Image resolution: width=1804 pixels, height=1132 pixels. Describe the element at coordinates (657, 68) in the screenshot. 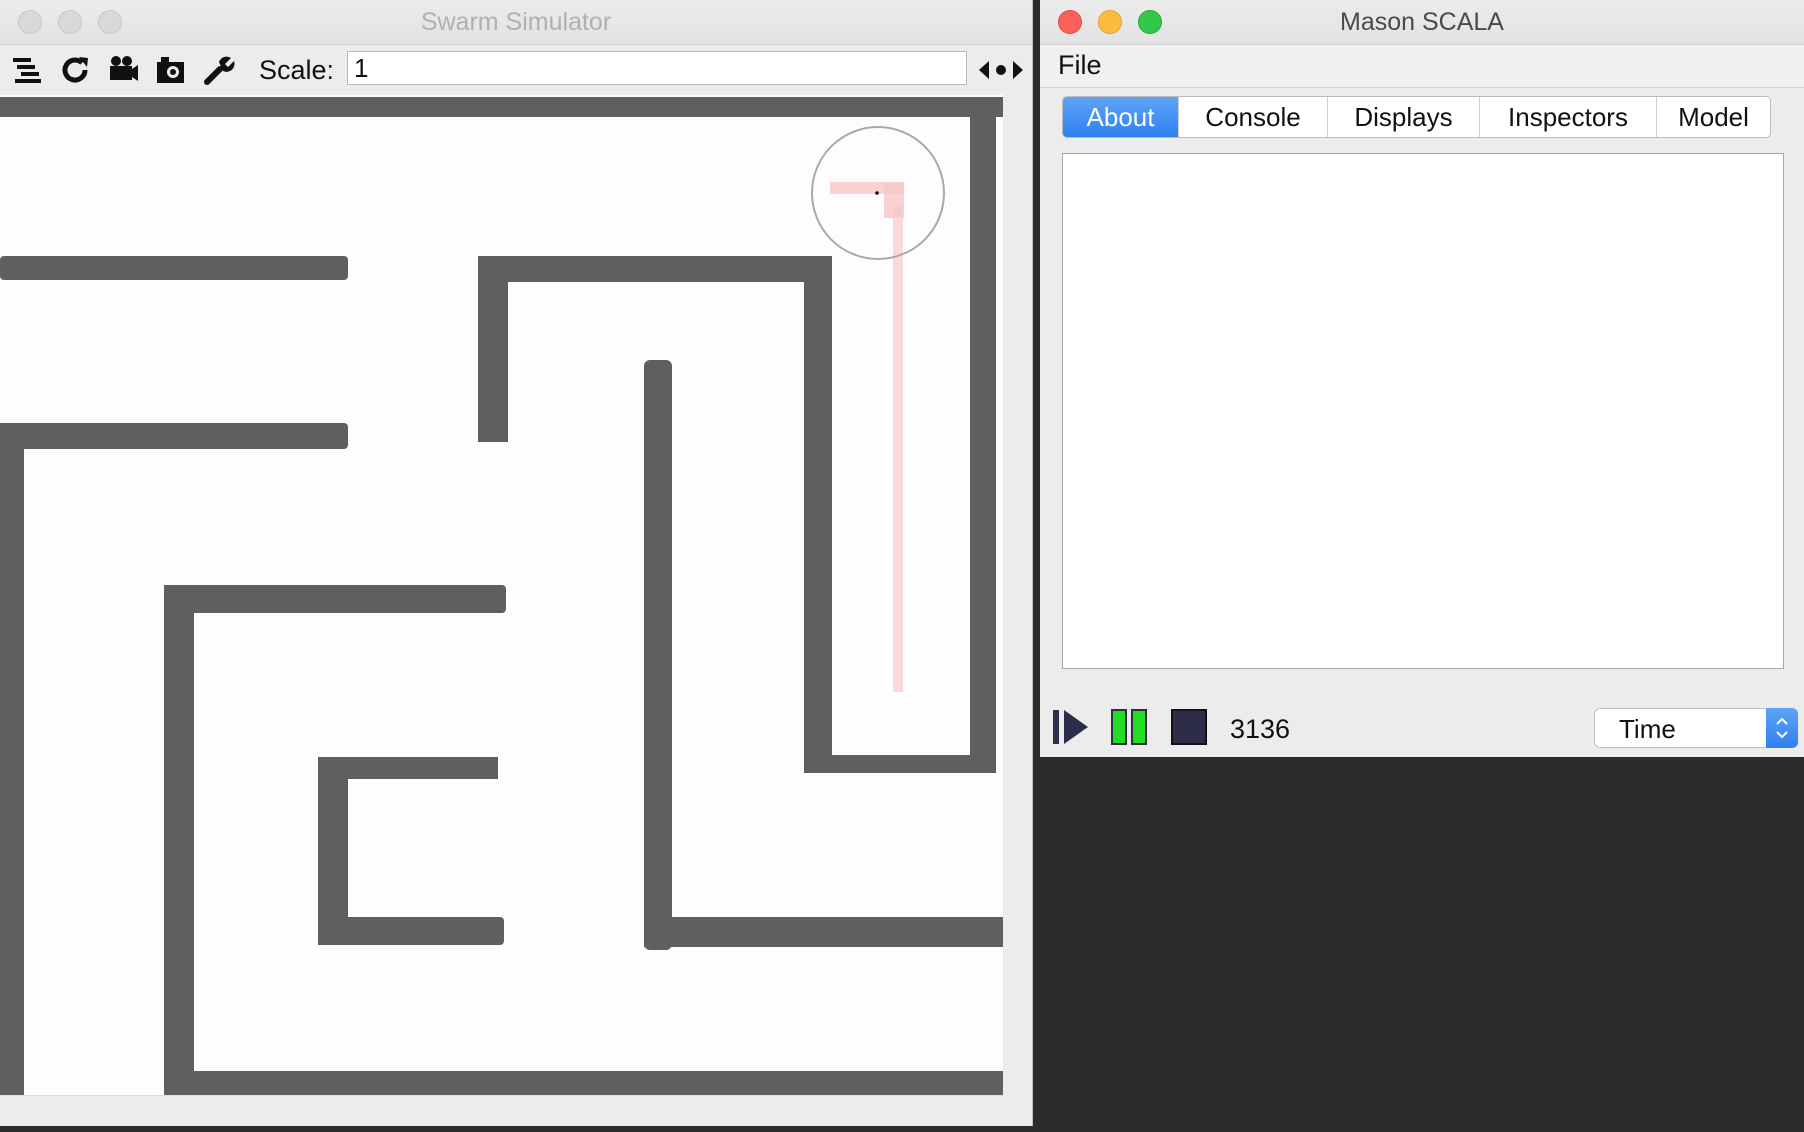

I see `scale-input` at that location.